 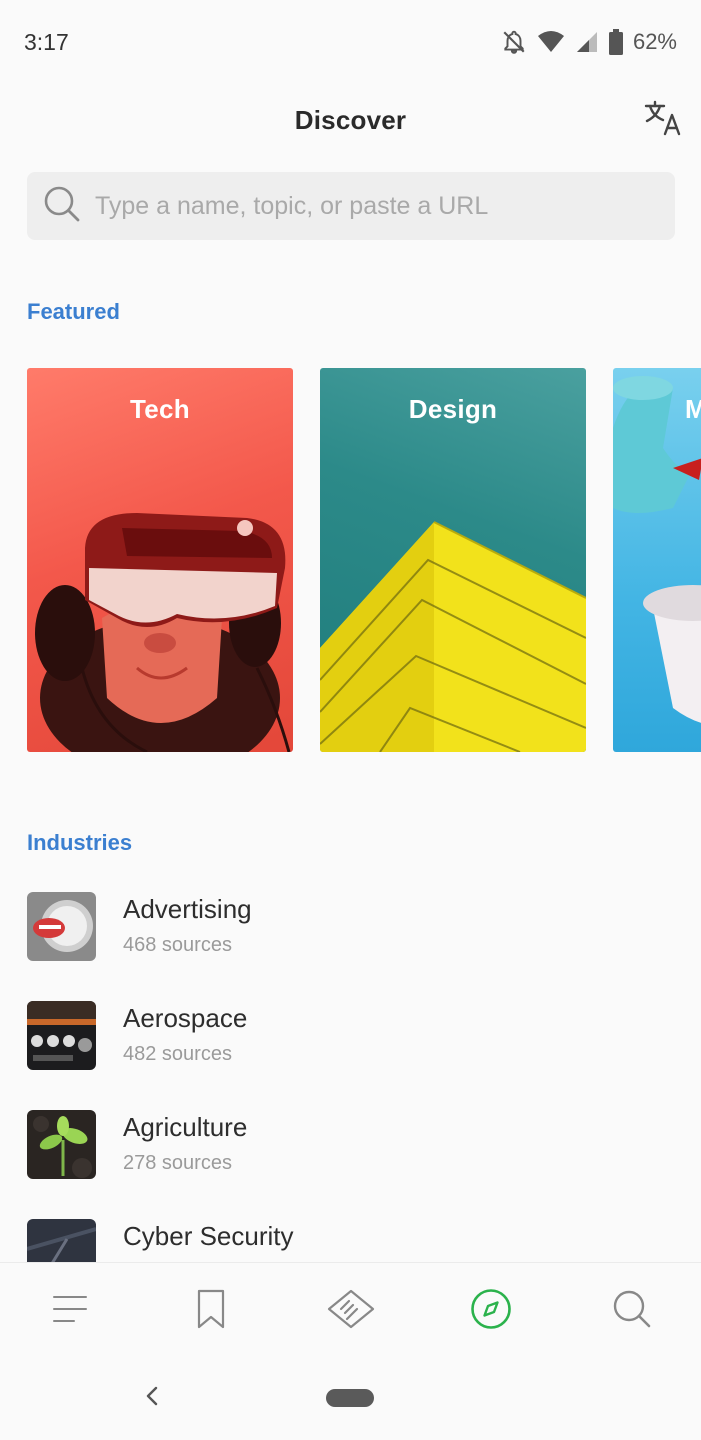 I want to click on list-item-cyber-security: Cyber Security, so click(x=350, y=1234).